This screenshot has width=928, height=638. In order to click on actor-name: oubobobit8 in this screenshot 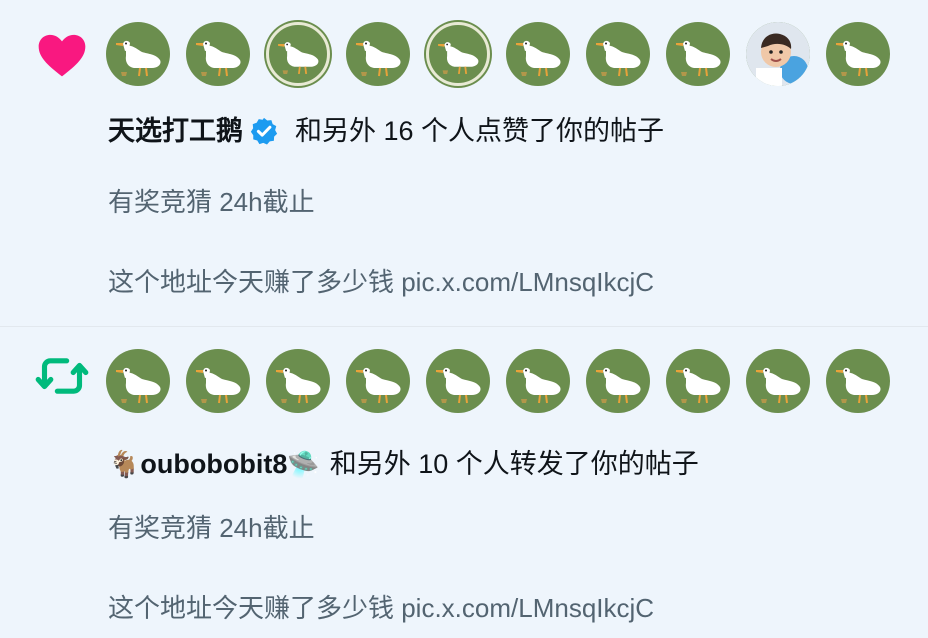, I will do `click(213, 464)`.